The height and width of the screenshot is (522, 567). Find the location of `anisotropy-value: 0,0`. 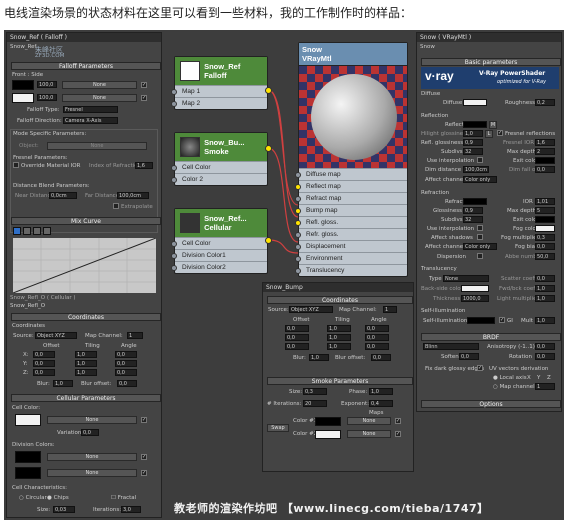

anisotropy-value: 0,0 is located at coordinates (545, 346).